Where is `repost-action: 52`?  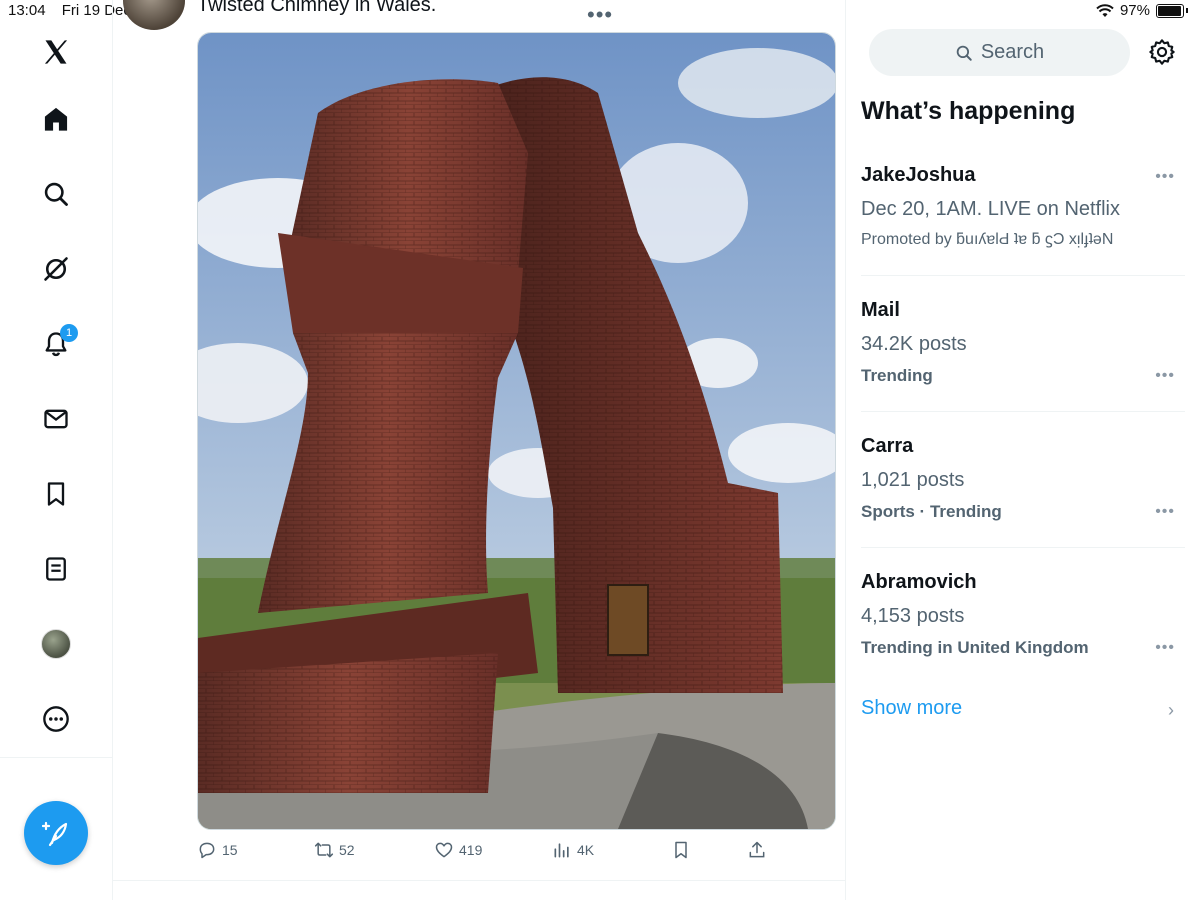
repost-action: 52 is located at coordinates (334, 850).